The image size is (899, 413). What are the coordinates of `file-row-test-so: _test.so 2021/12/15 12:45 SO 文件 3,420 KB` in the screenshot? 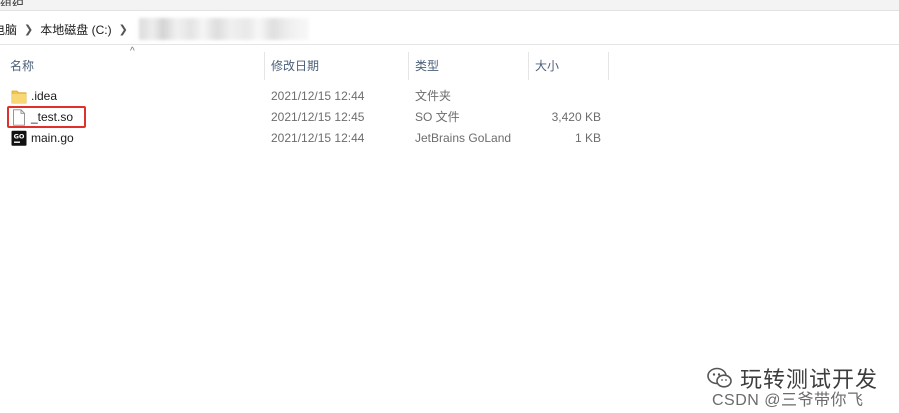 It's located at (310, 117).